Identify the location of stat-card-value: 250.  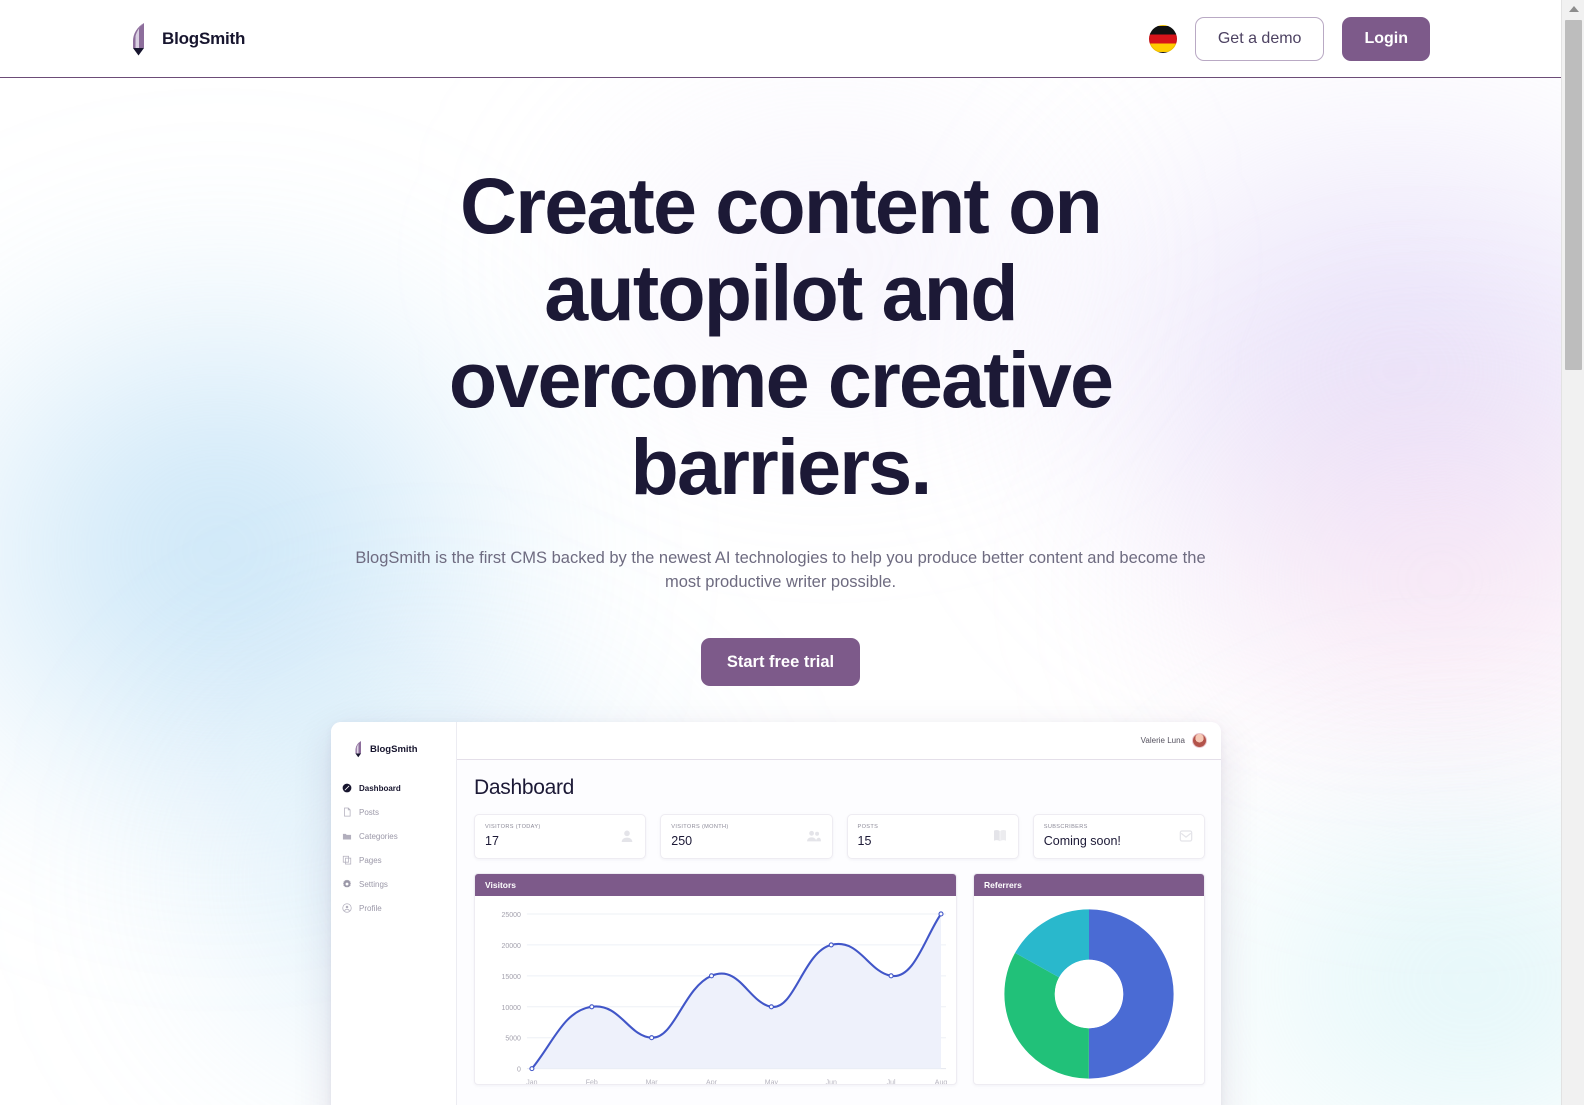
(682, 841).